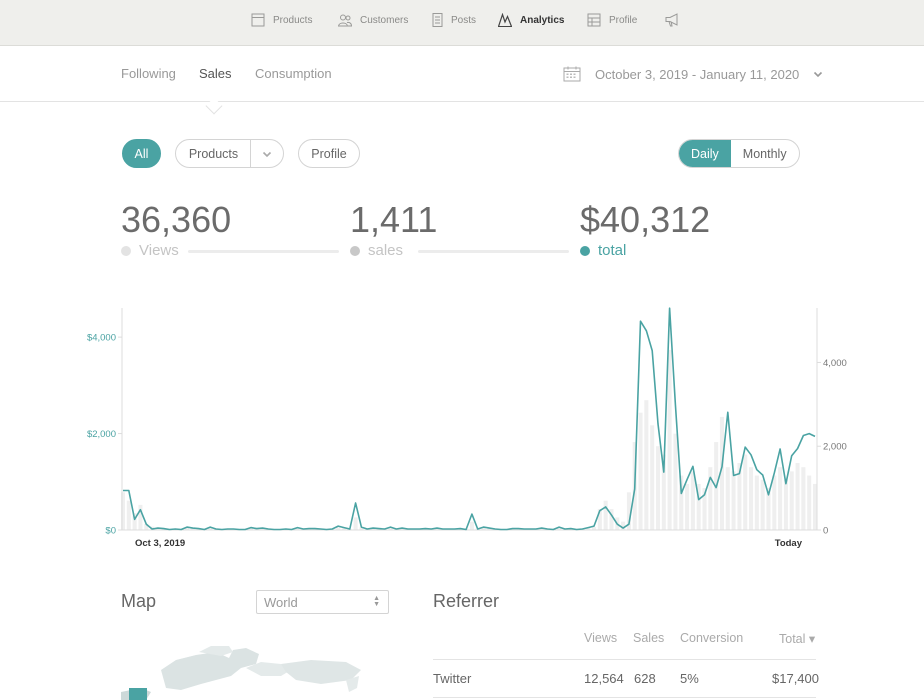 The width and height of the screenshot is (924, 700). What do you see at coordinates (712, 638) in the screenshot?
I see `referrer-header-conversion: Conversion` at bounding box center [712, 638].